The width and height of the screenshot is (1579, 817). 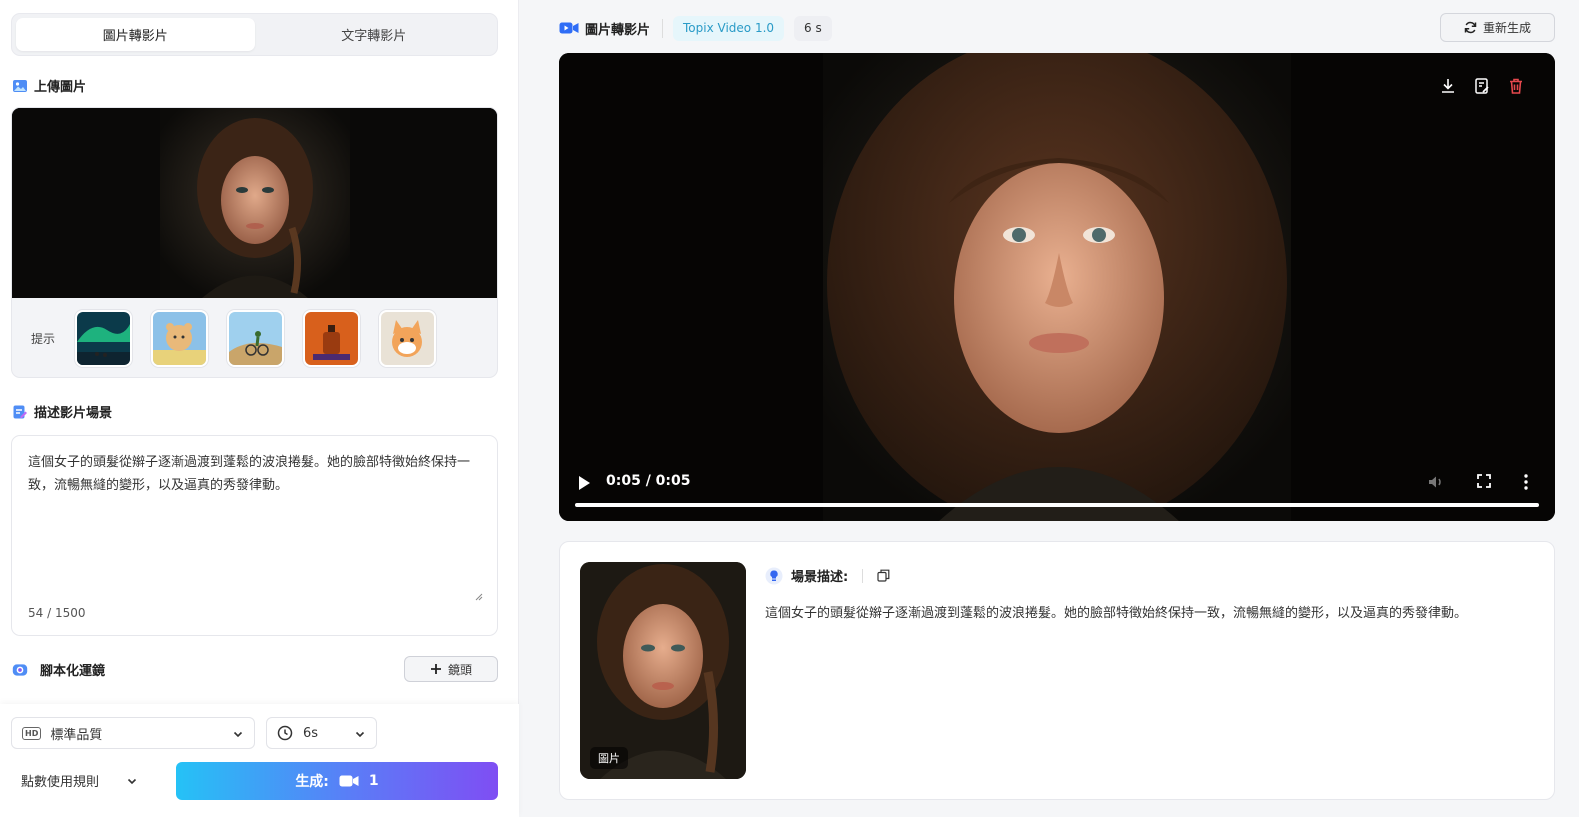 I want to click on storyboard-section-title: 腳本化運鏡, so click(x=58, y=669).